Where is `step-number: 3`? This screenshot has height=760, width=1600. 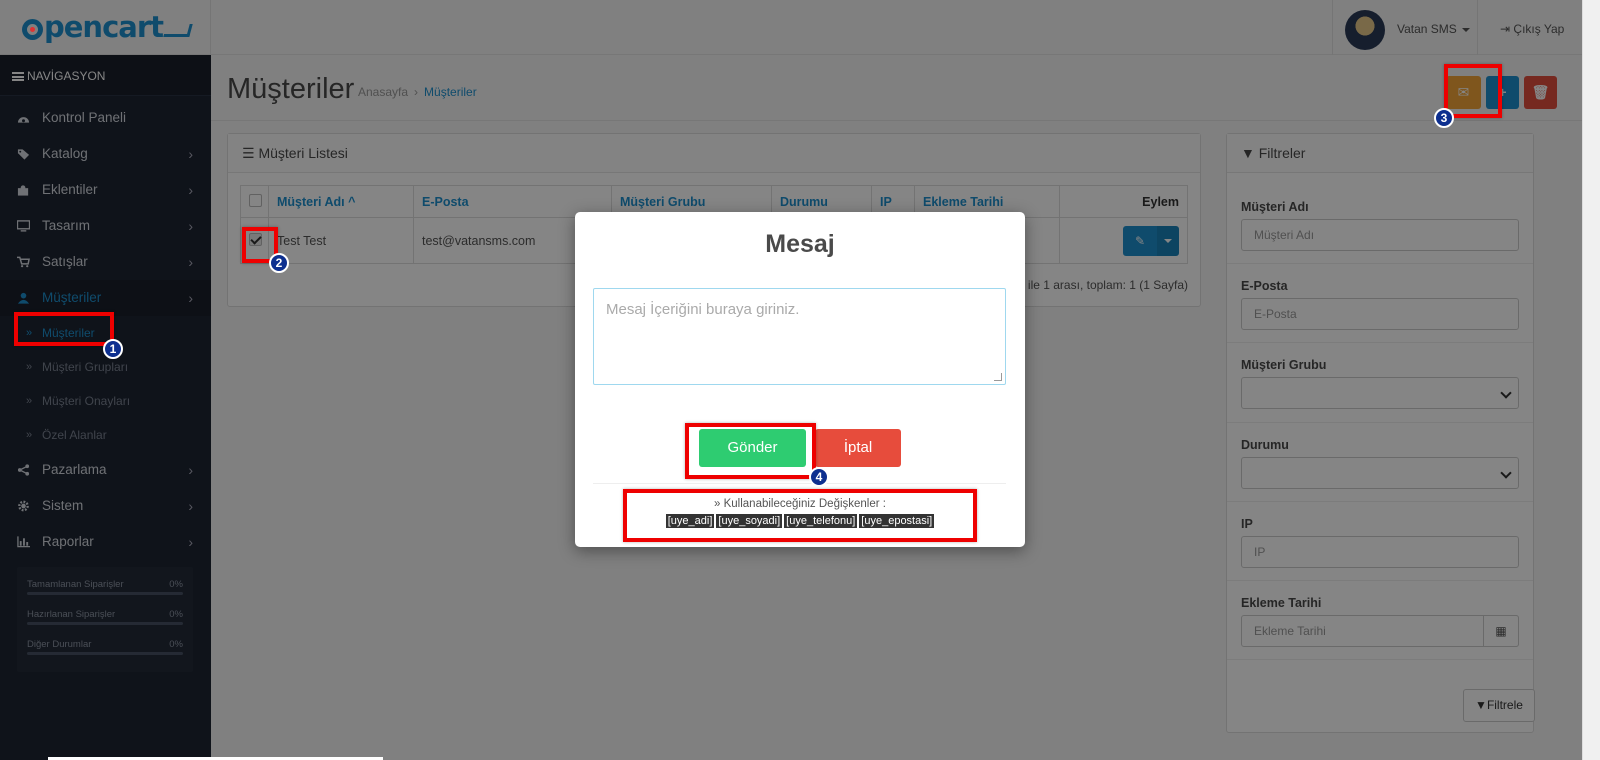 step-number: 3 is located at coordinates (1444, 118).